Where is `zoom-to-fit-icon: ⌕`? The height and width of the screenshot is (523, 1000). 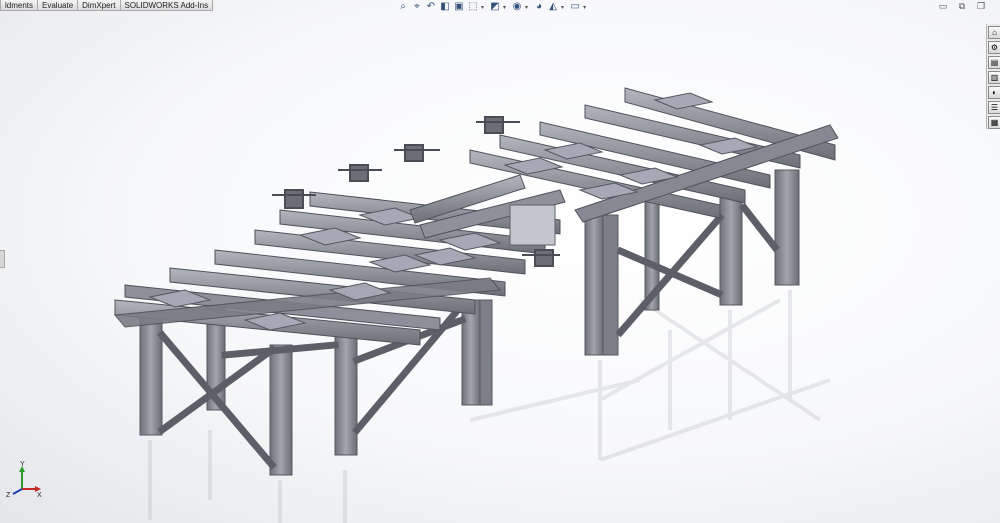 zoom-to-fit-icon: ⌕ is located at coordinates (403, 7).